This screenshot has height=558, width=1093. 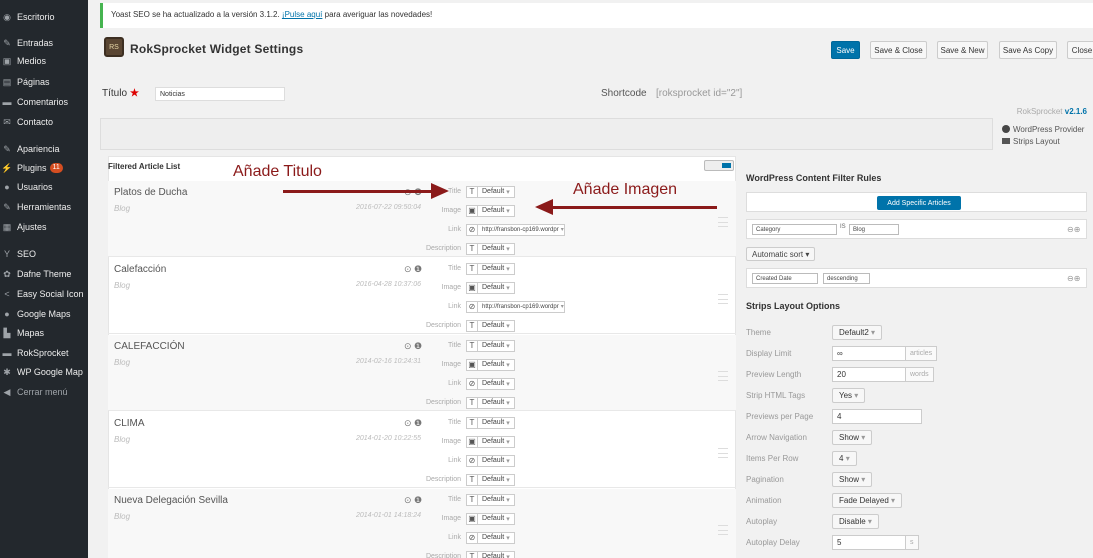 I want to click on sidebar-item-dafne-theme: ✿ Dafne Theme, so click(x=44, y=274).